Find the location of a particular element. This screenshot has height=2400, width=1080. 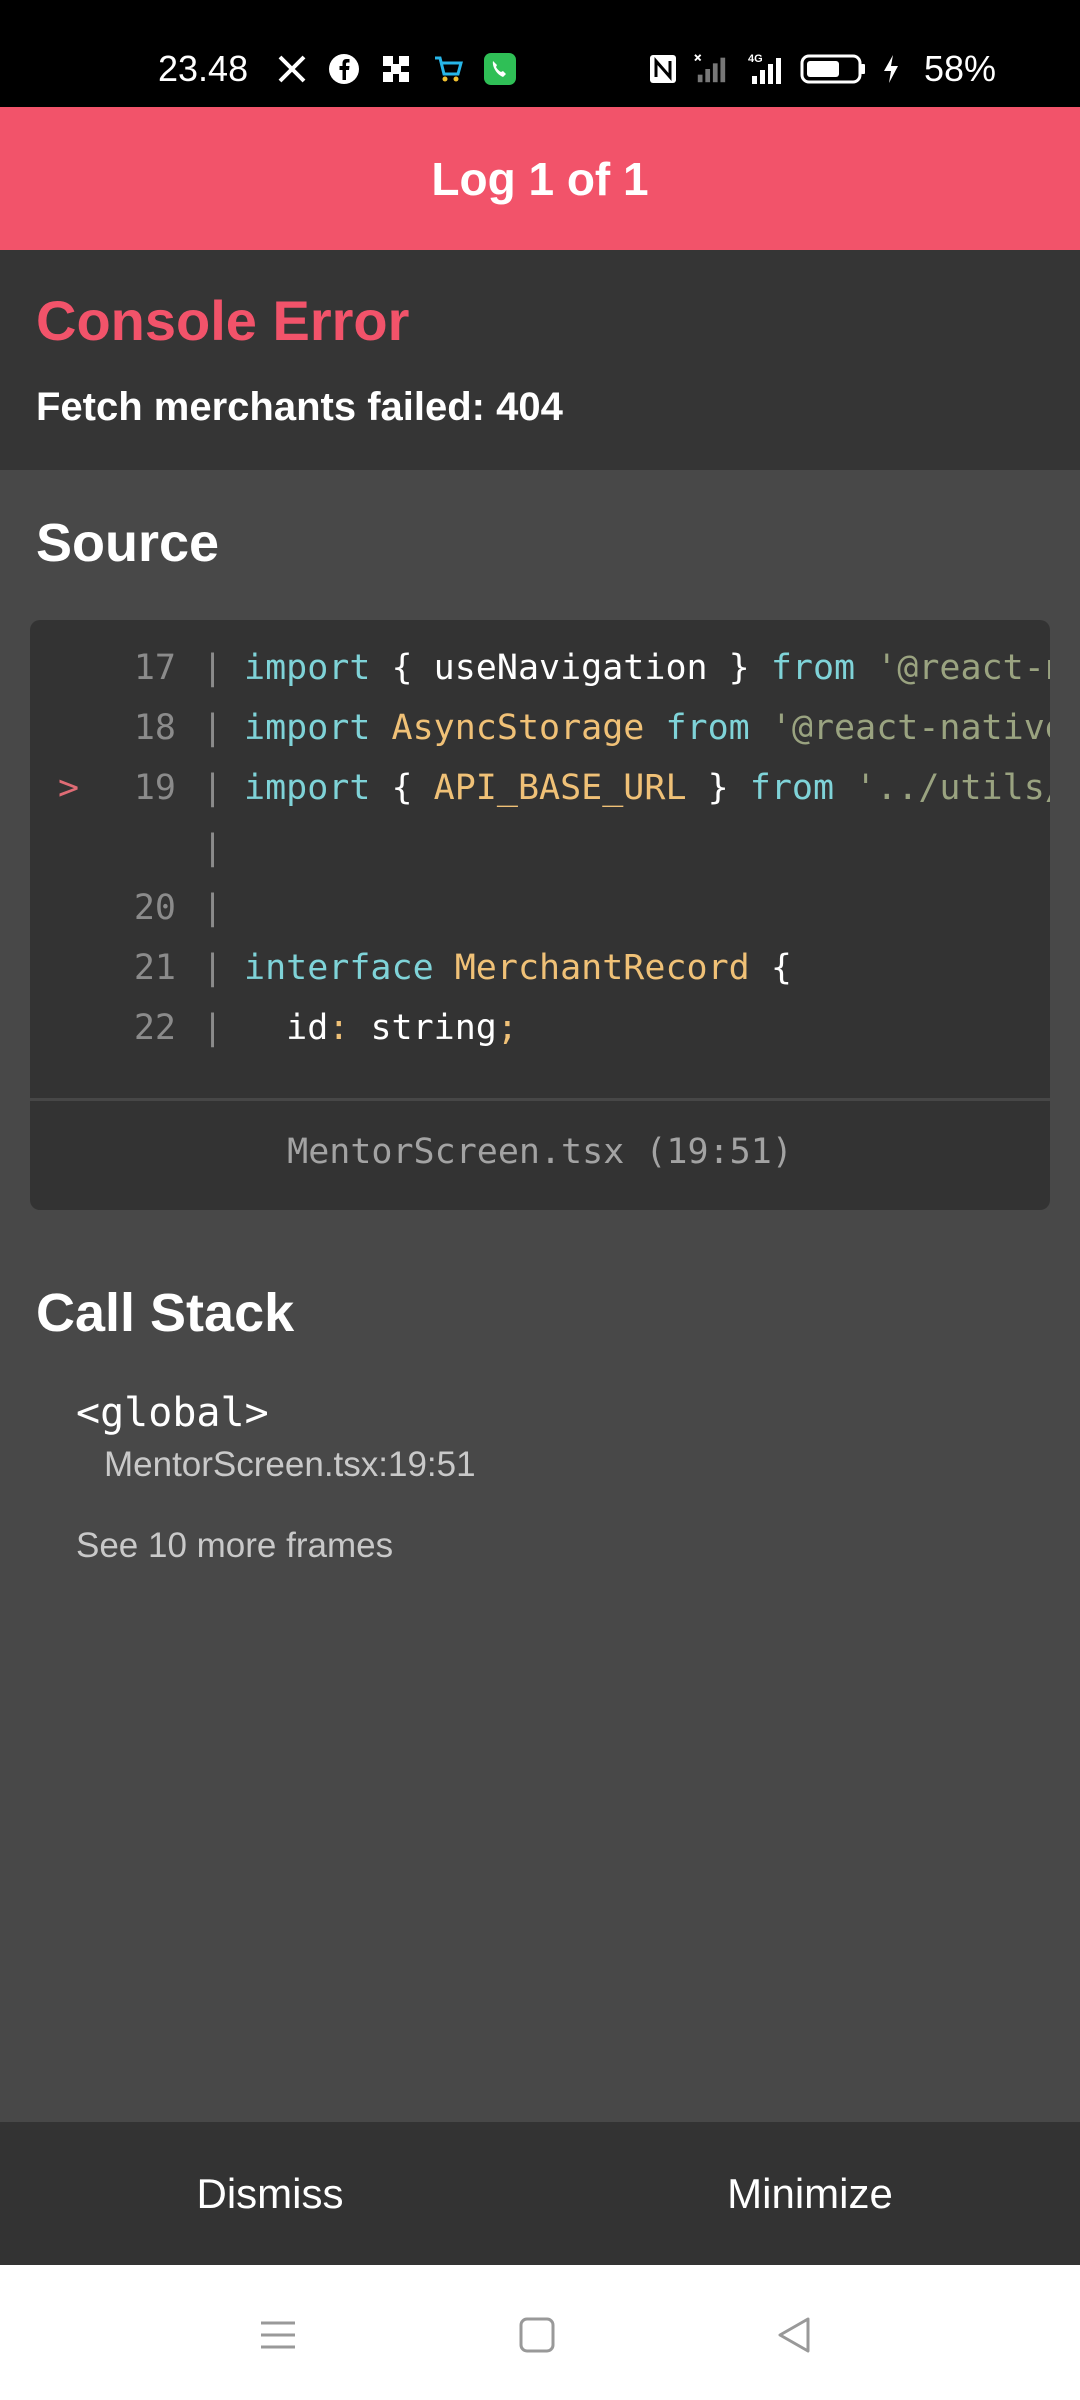

battery-icon is located at coordinates (833, 69).